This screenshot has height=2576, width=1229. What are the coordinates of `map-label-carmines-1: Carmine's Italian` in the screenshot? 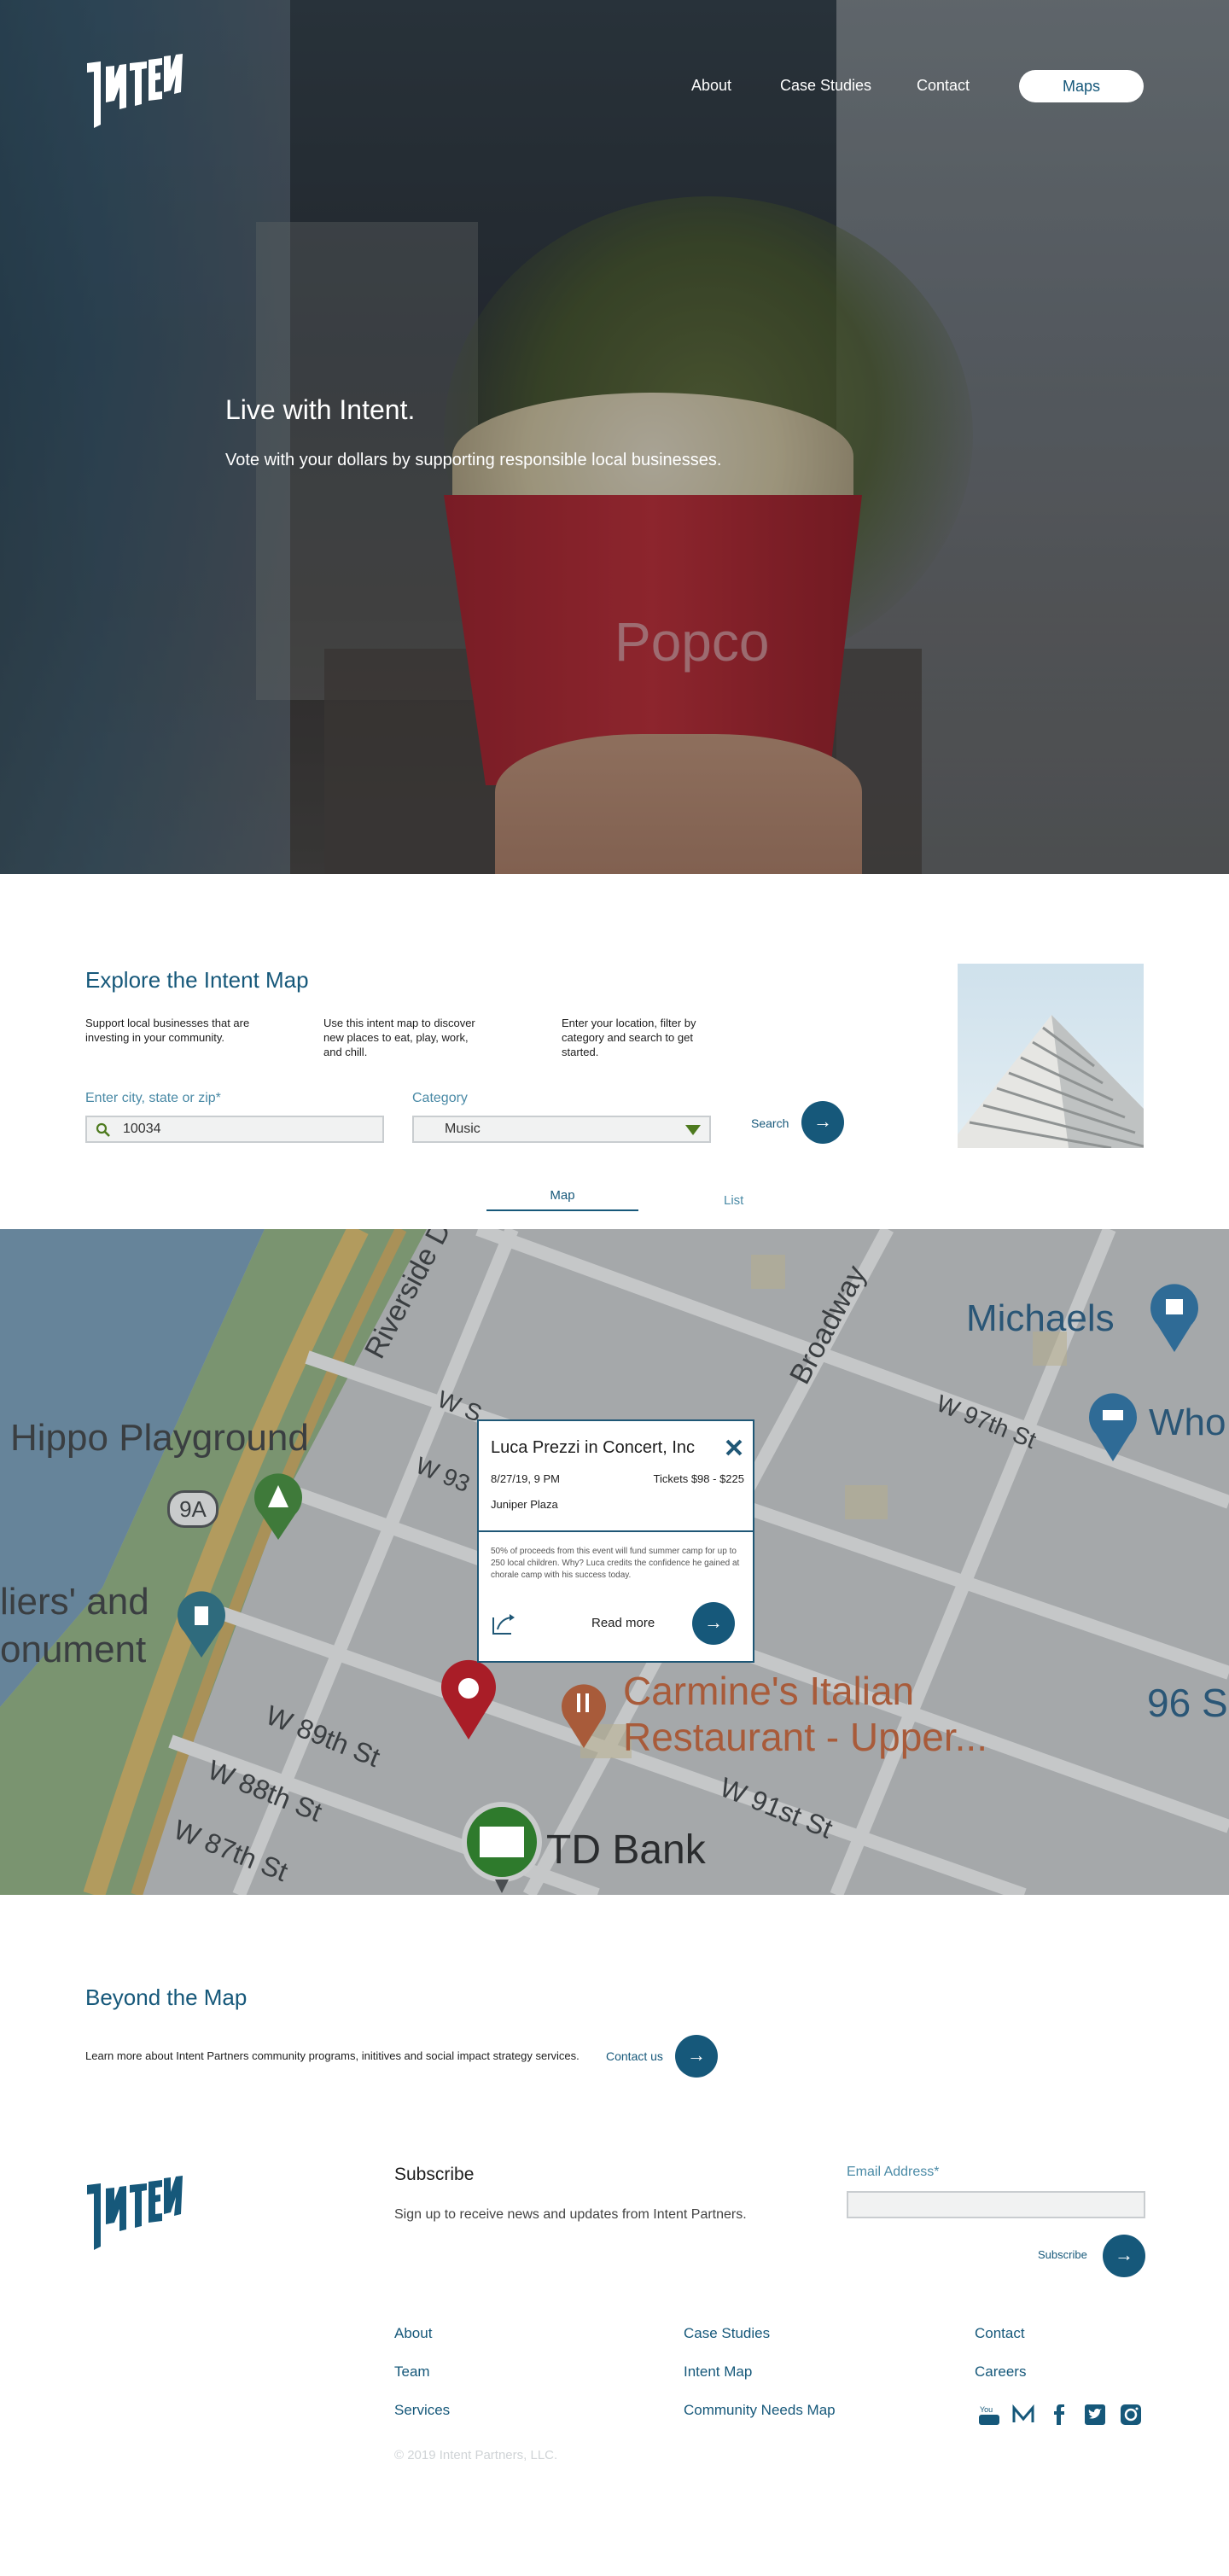 It's located at (769, 1691).